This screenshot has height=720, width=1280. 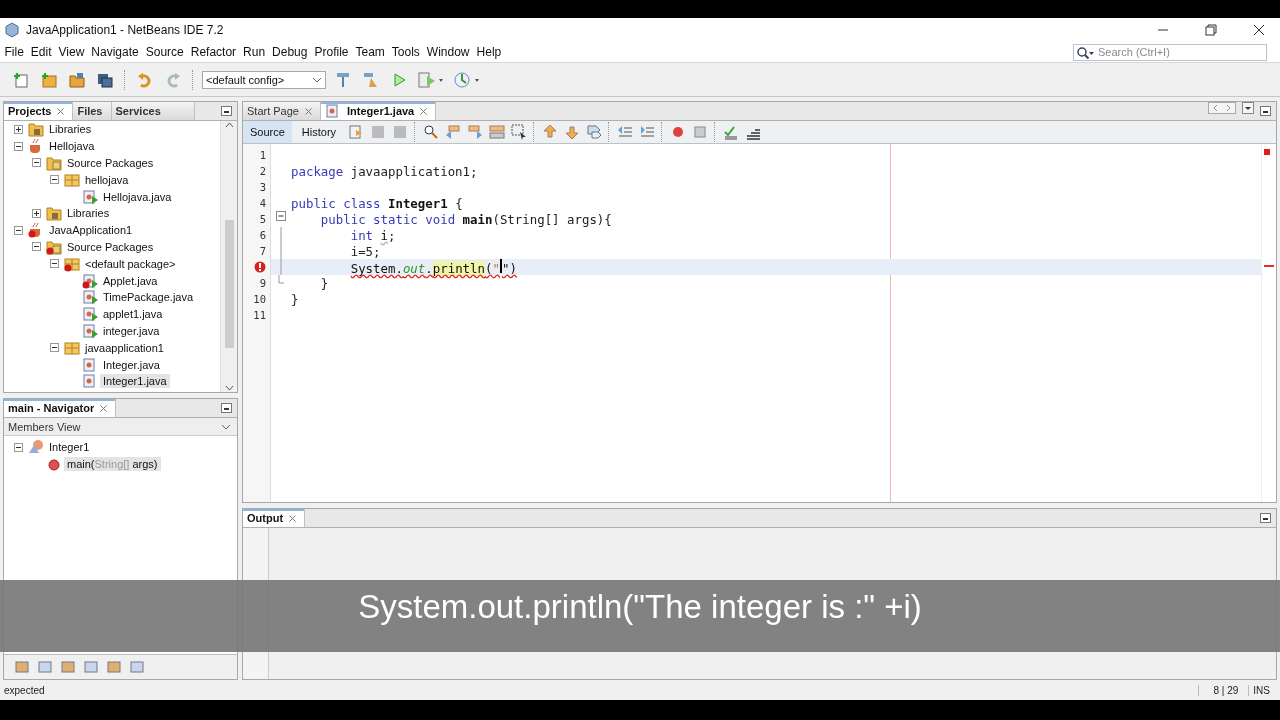 What do you see at coordinates (370, 52) in the screenshot?
I see `menu-item: Team` at bounding box center [370, 52].